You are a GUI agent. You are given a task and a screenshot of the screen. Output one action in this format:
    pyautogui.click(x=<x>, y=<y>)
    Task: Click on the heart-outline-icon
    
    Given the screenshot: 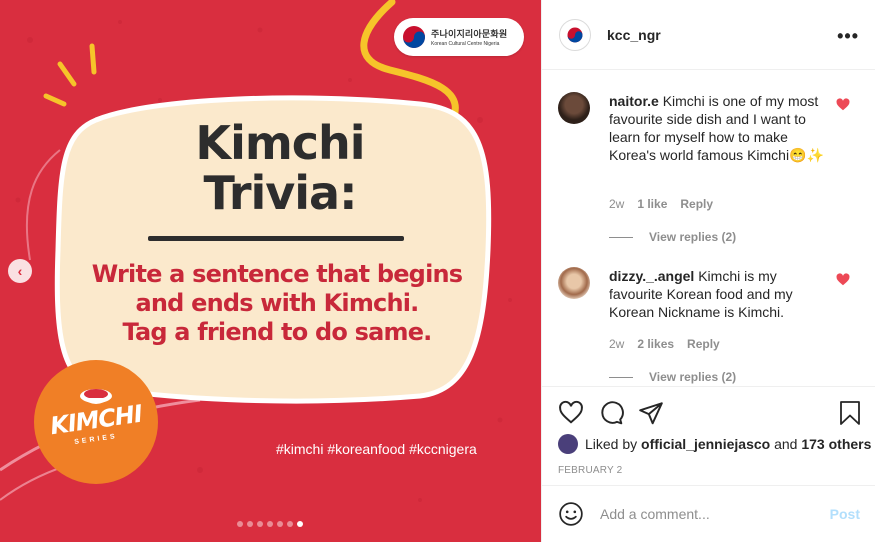 What is the action you would take?
    pyautogui.click(x=571, y=413)
    